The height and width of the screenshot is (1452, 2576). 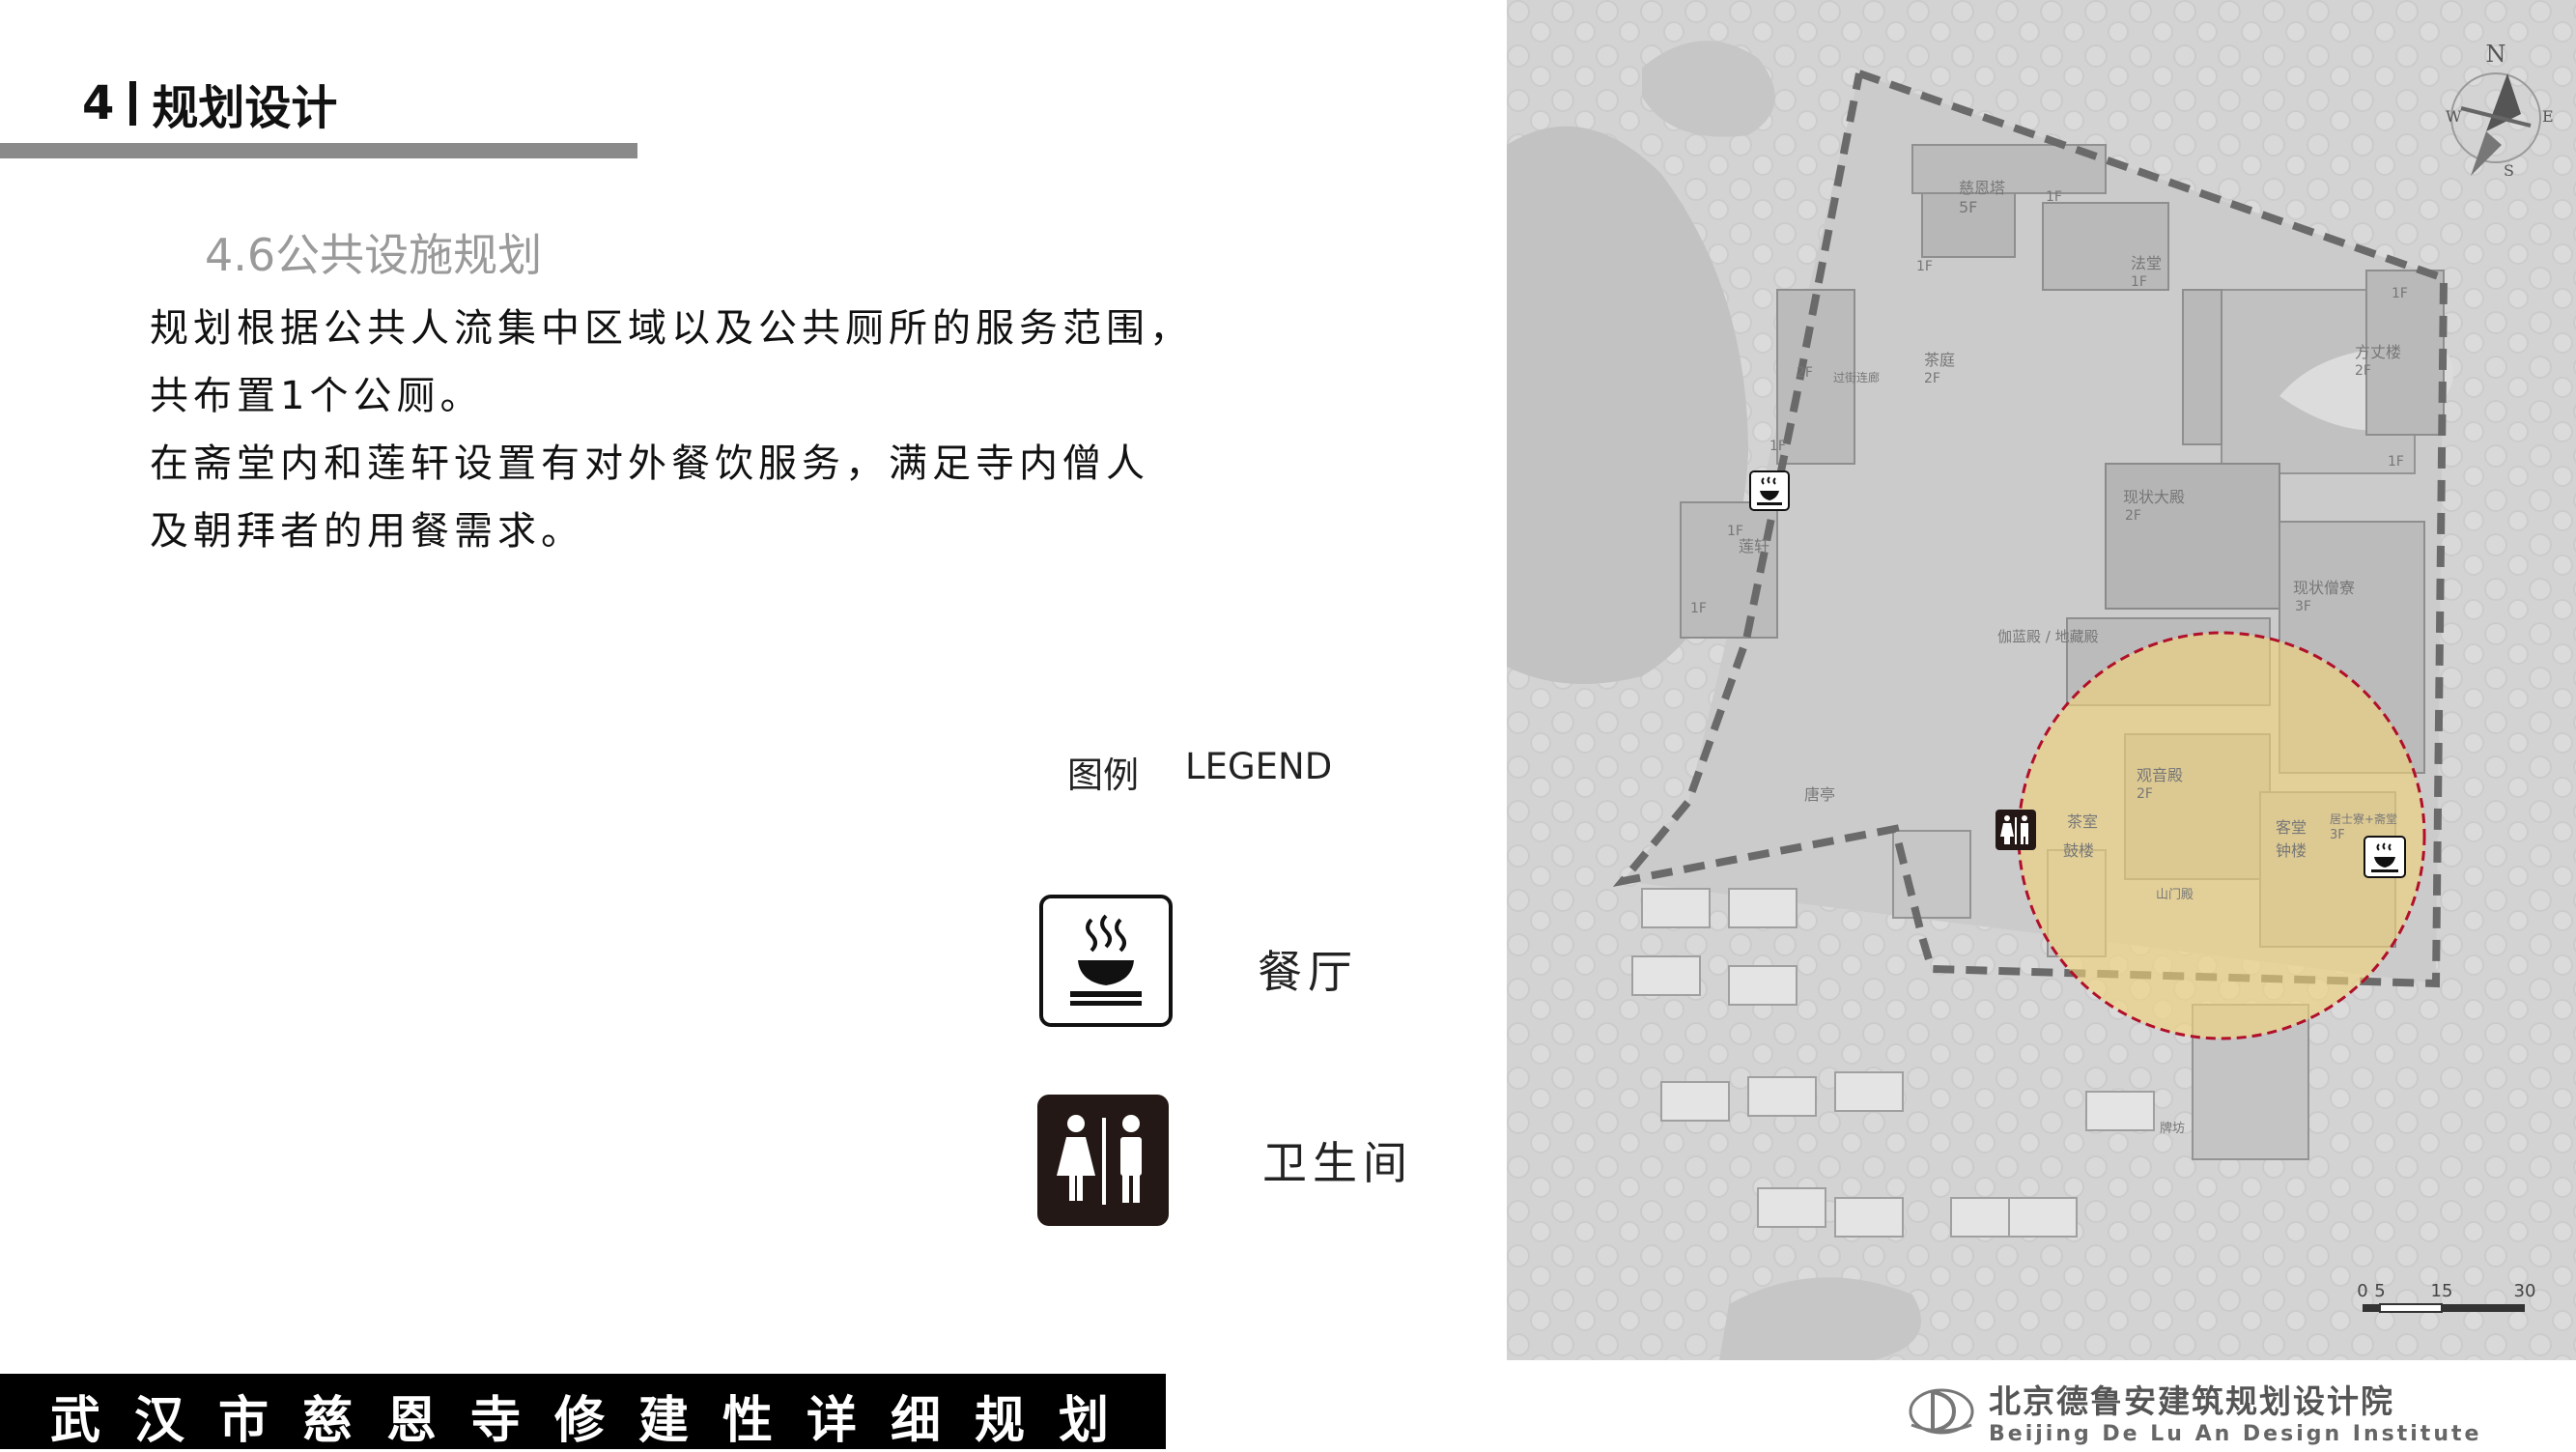 I want to click on section-number: 4, so click(x=98, y=103).